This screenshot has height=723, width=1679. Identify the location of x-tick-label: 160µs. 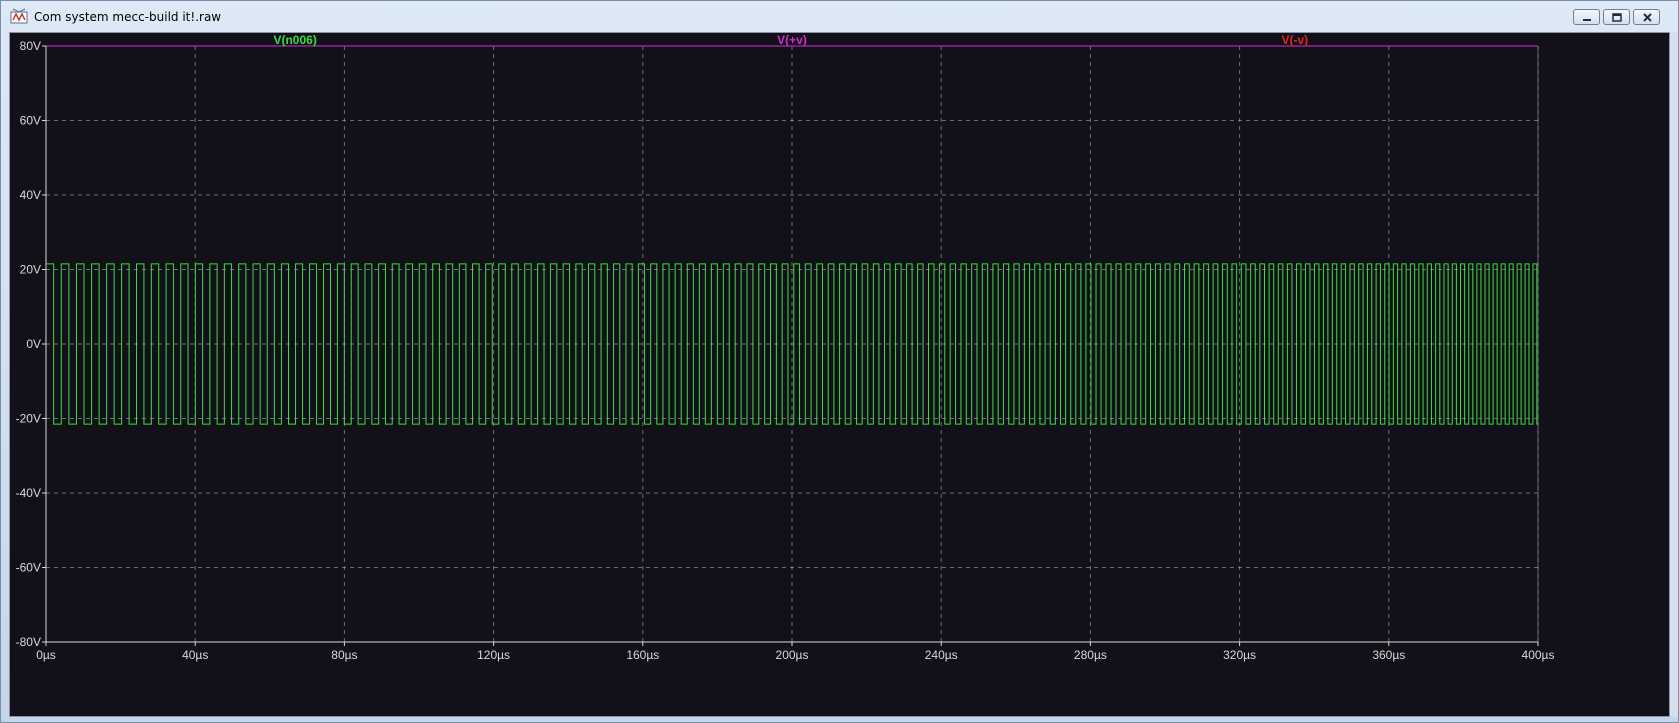
(642, 655).